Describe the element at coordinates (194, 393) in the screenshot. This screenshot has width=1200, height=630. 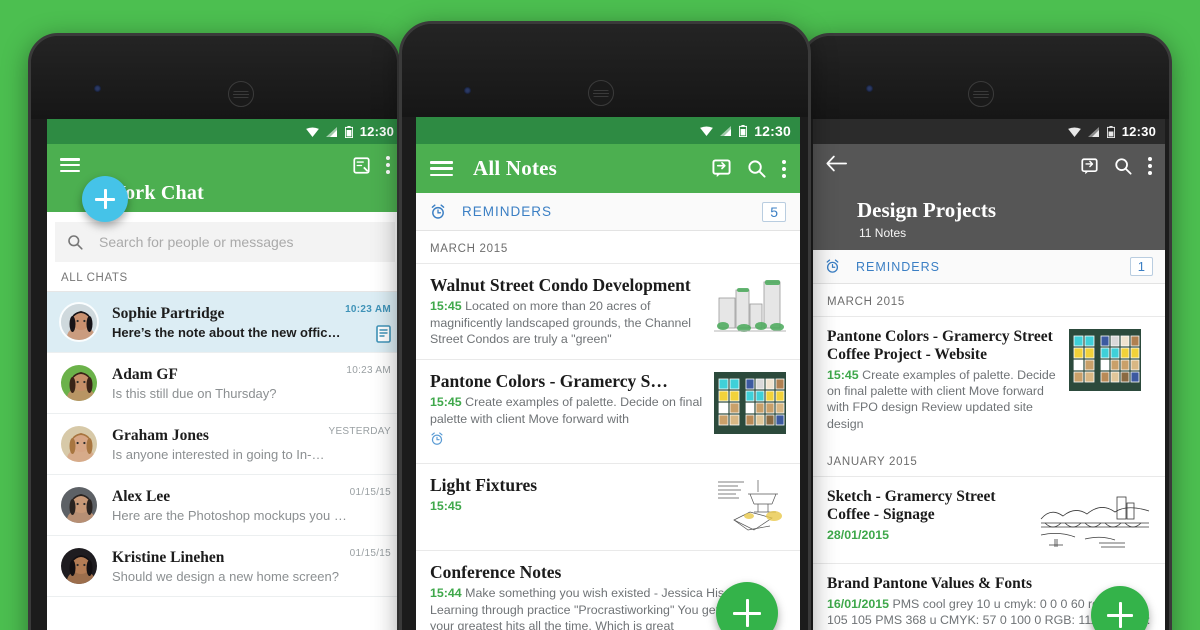
I see `chat-preview-message: Is this still due on Thursday?` at that location.